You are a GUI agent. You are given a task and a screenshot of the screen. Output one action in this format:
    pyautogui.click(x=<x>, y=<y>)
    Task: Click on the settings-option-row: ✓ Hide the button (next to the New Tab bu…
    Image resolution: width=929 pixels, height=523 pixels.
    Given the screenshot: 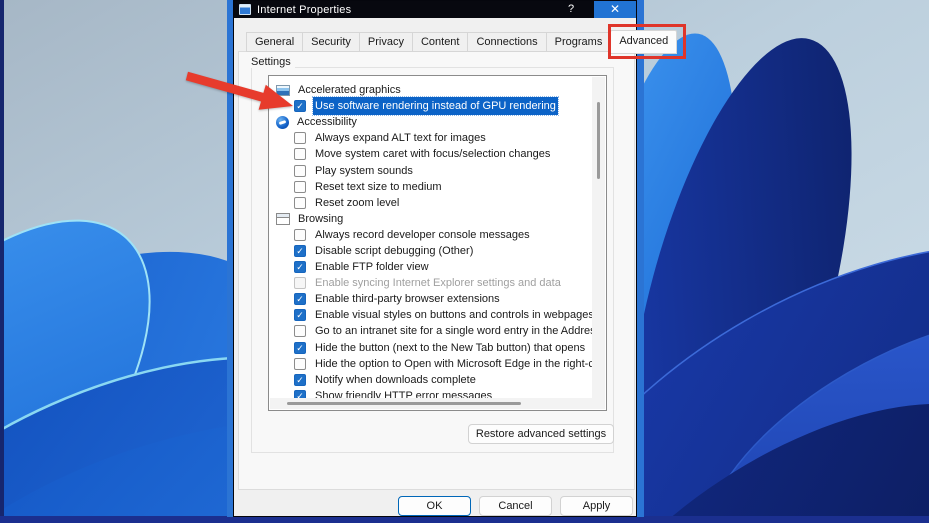 What is the action you would take?
    pyautogui.click(x=431, y=348)
    